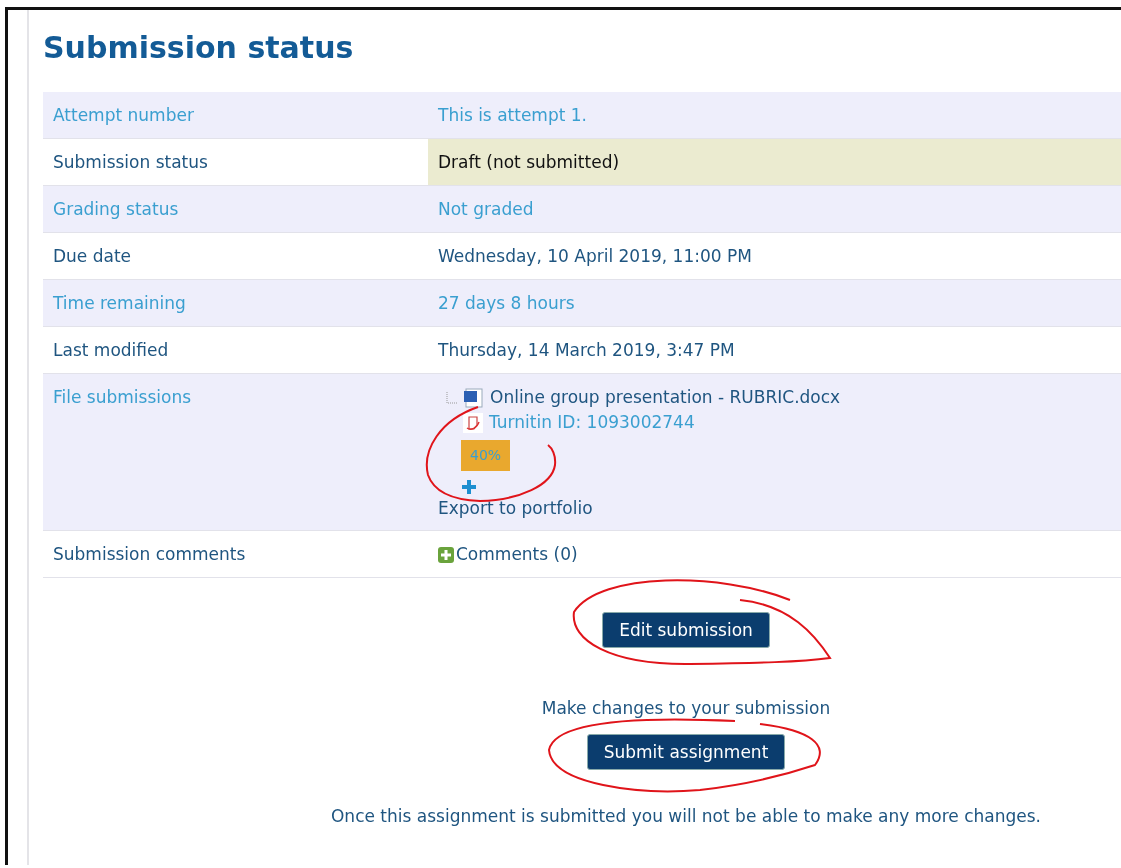 The width and height of the screenshot is (1121, 868). Describe the element at coordinates (586, 350) in the screenshot. I see `row-value: Thursday, 14 March 2019, 3:47 PM` at that location.